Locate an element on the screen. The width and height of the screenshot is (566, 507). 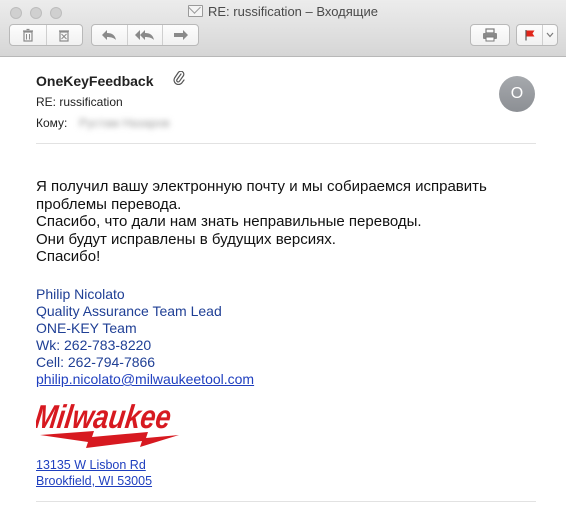
reply-group is located at coordinates (145, 35).